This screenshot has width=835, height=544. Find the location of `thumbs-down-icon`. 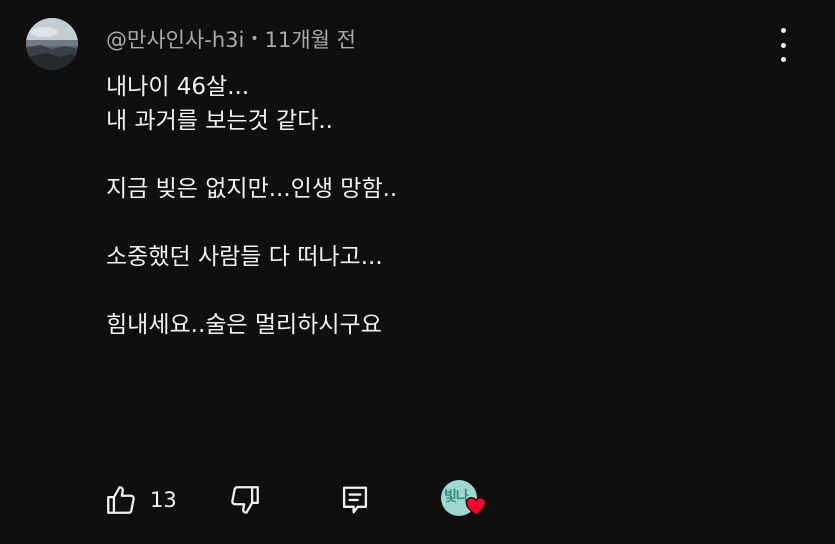

thumbs-down-icon is located at coordinates (245, 500).